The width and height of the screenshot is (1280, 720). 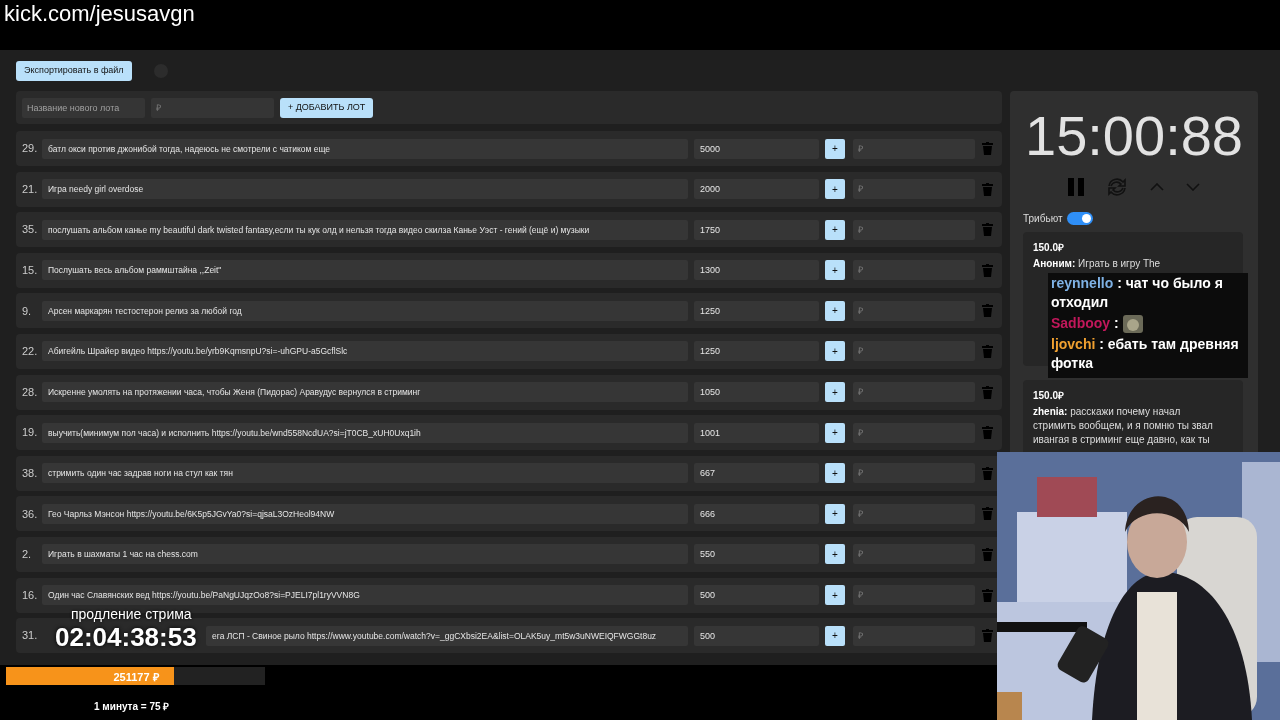 I want to click on goal-amount: 251177 ₽, so click(x=136, y=677).